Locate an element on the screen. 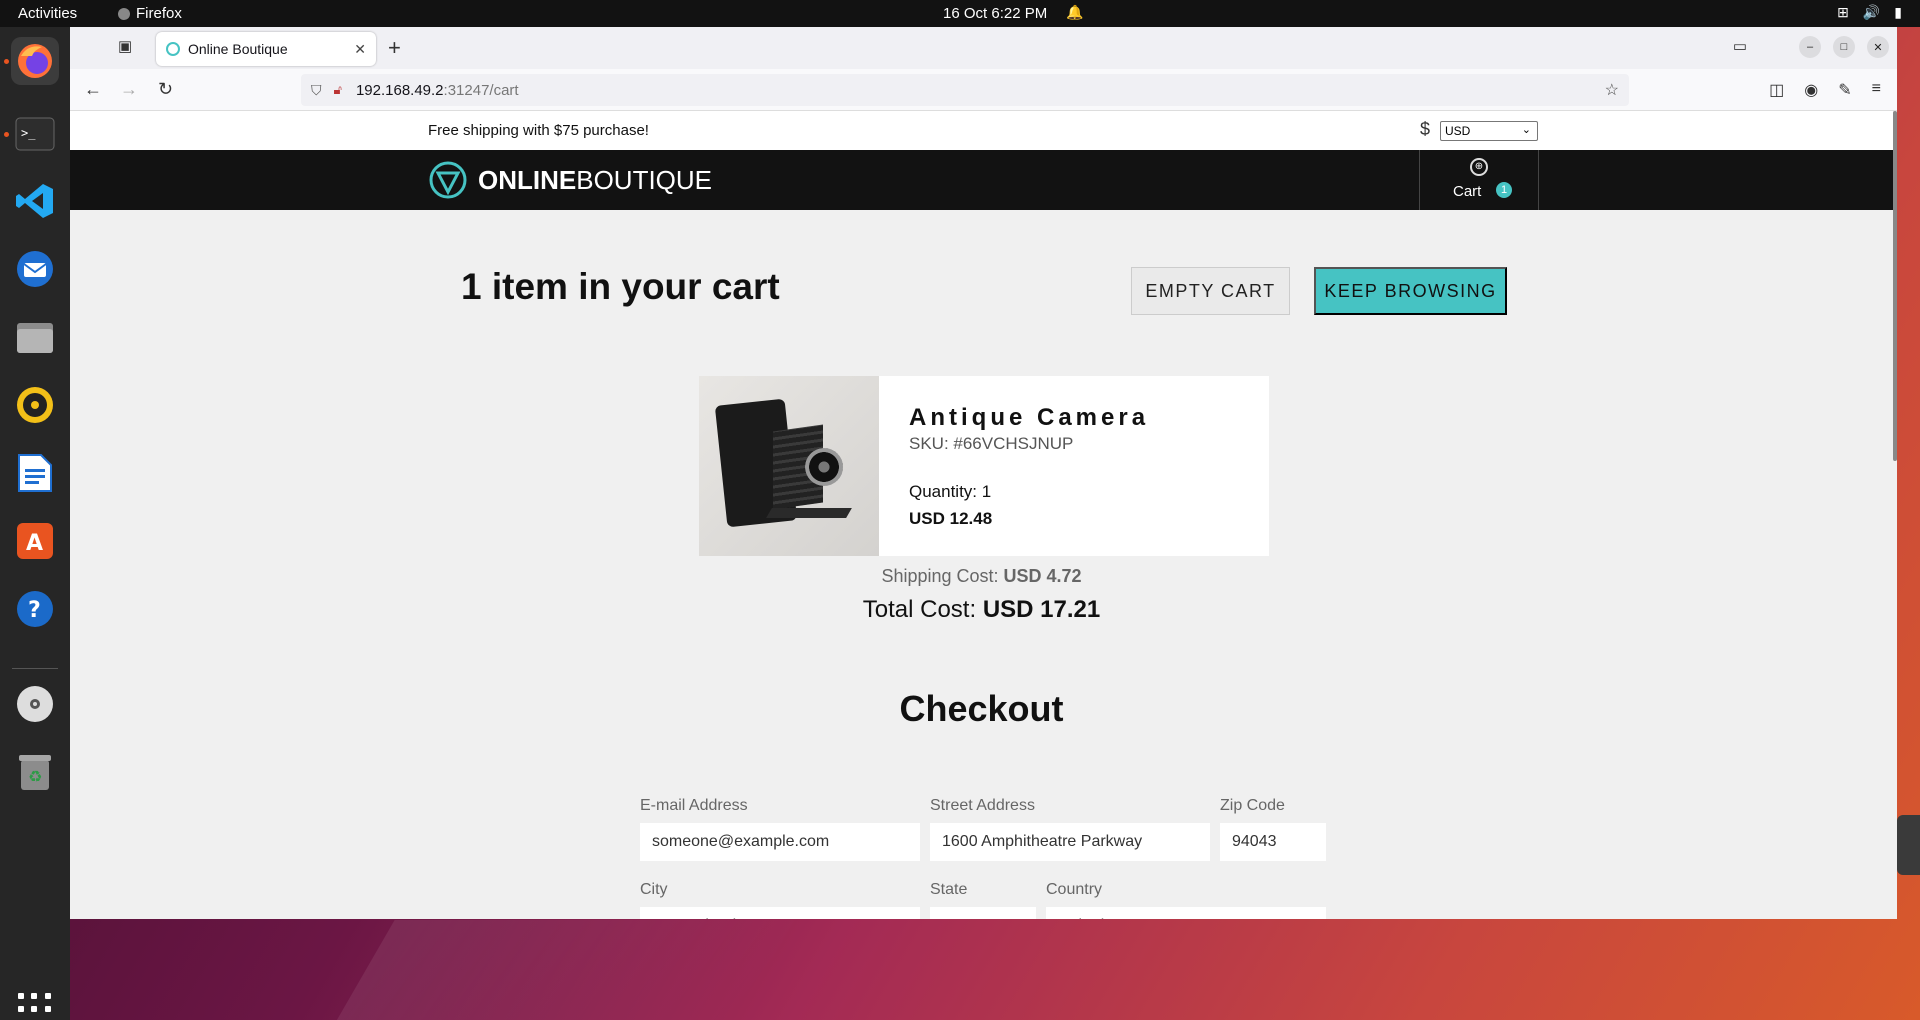 This screenshot has height=1020, width=1920. header-cart-link: ⊕ Cart 1 is located at coordinates (1479, 180).